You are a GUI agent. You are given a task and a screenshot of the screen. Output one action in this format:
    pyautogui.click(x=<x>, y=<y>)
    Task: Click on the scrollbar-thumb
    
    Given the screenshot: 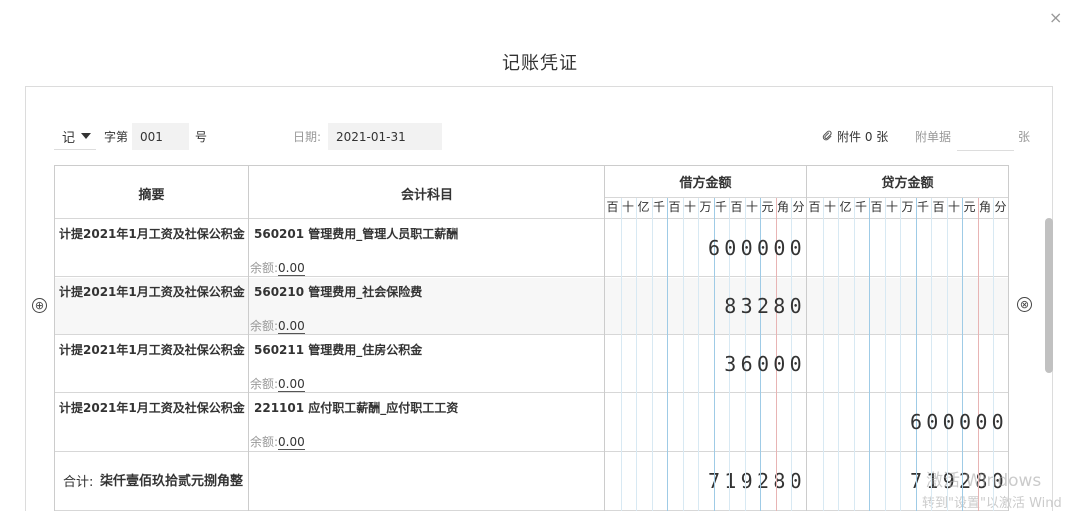 What is the action you would take?
    pyautogui.click(x=1049, y=295)
    